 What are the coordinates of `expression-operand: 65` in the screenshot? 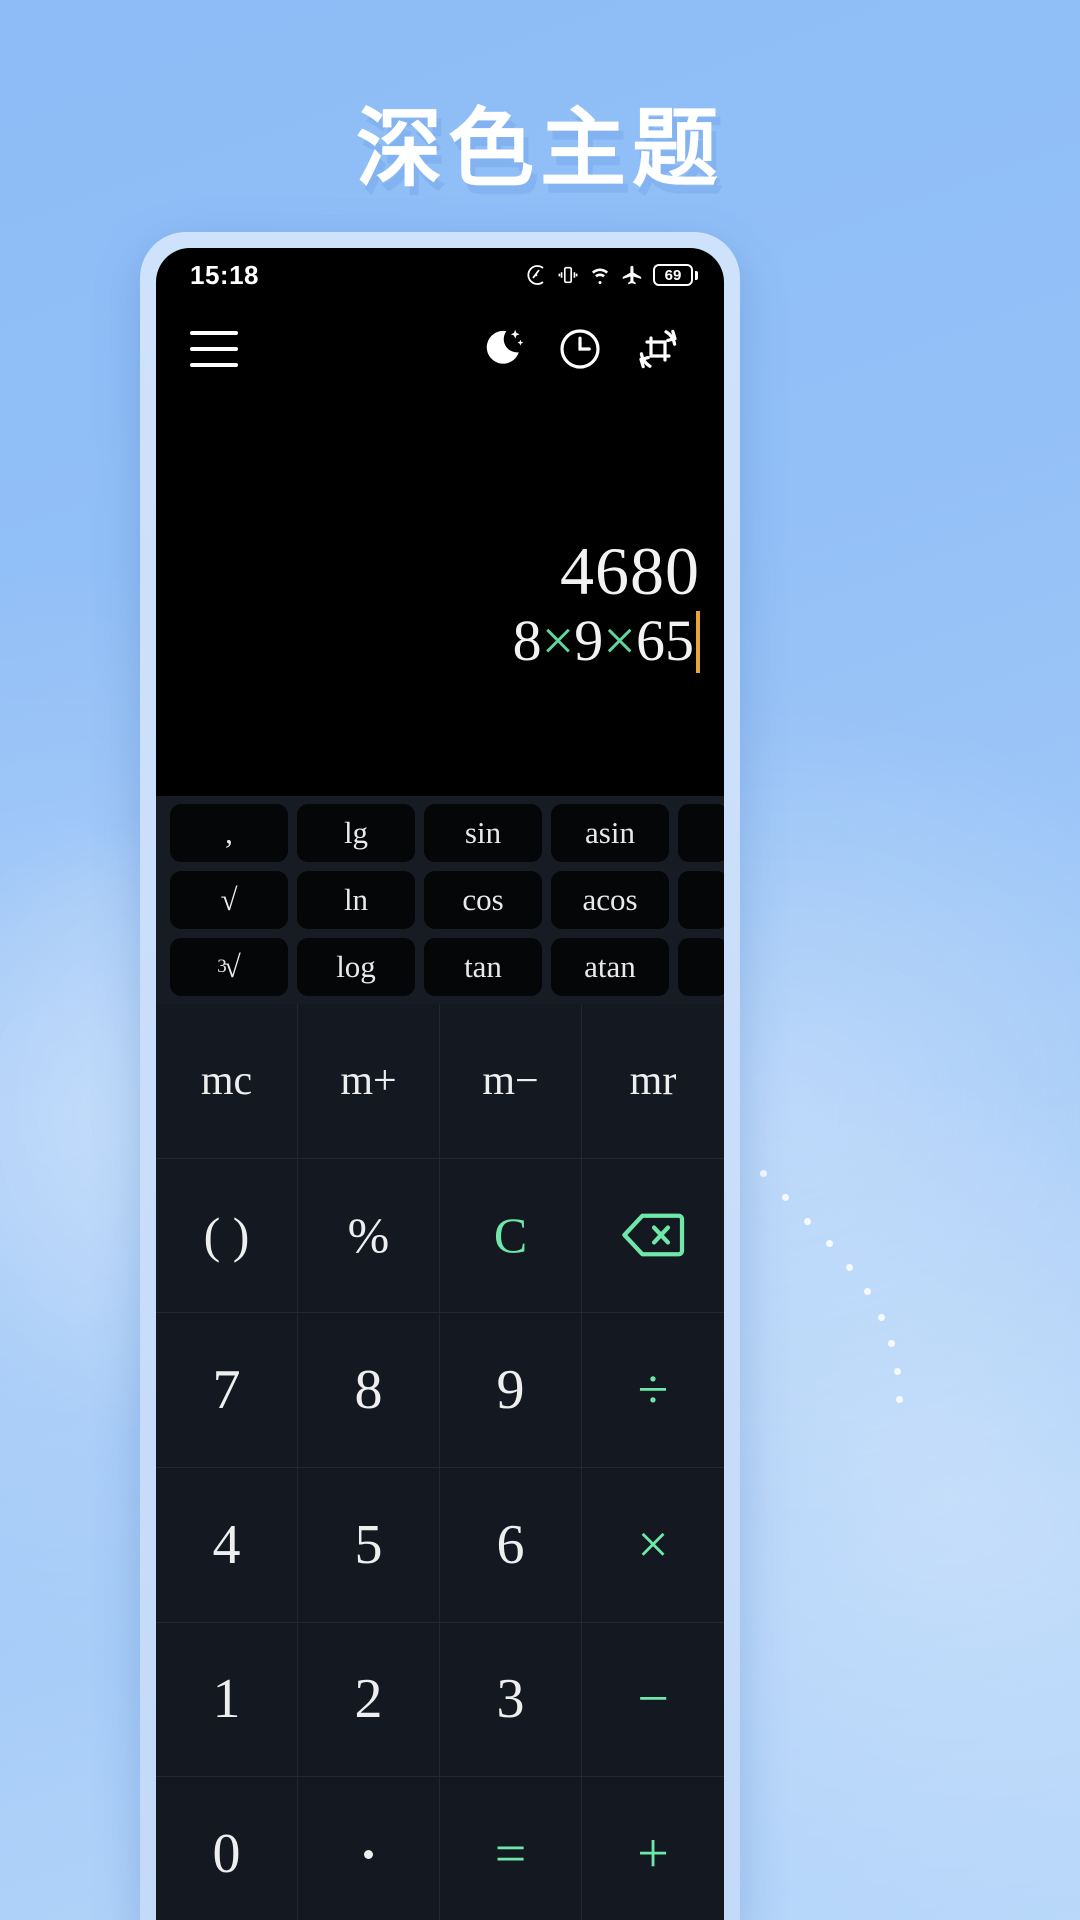 It's located at (665, 641).